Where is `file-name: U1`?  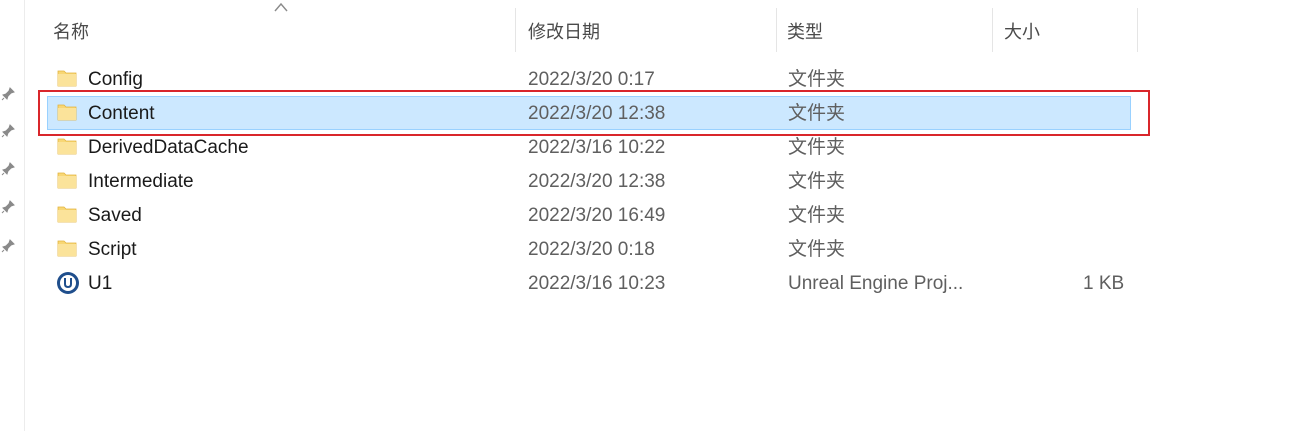 file-name: U1 is located at coordinates (100, 283).